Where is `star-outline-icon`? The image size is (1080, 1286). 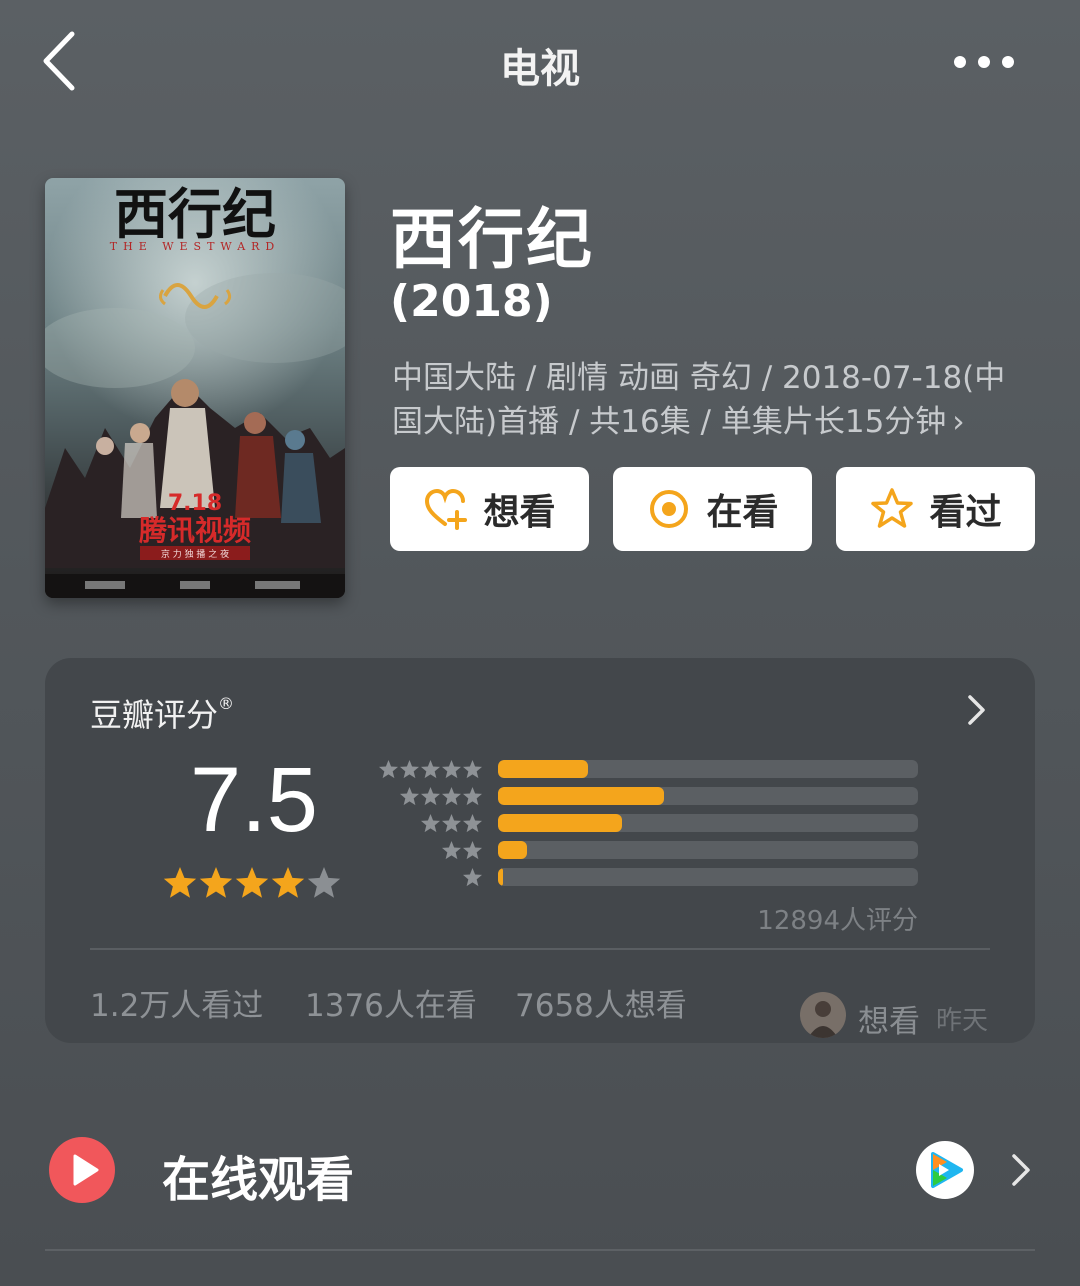 star-outline-icon is located at coordinates (892, 508).